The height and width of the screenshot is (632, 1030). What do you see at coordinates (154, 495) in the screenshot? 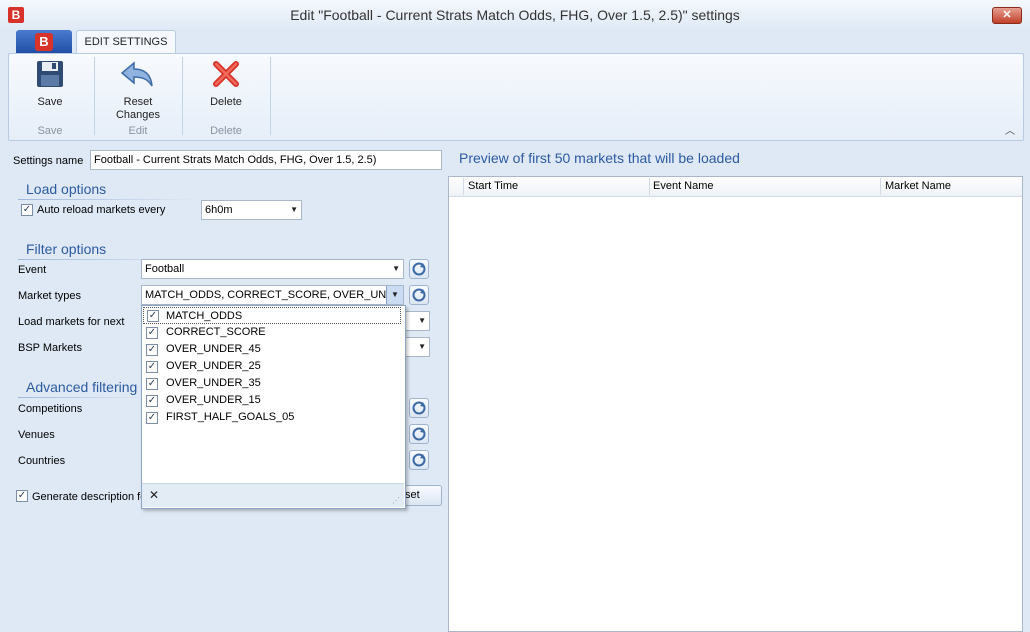
I see `clear-selection-icon: ✕` at bounding box center [154, 495].